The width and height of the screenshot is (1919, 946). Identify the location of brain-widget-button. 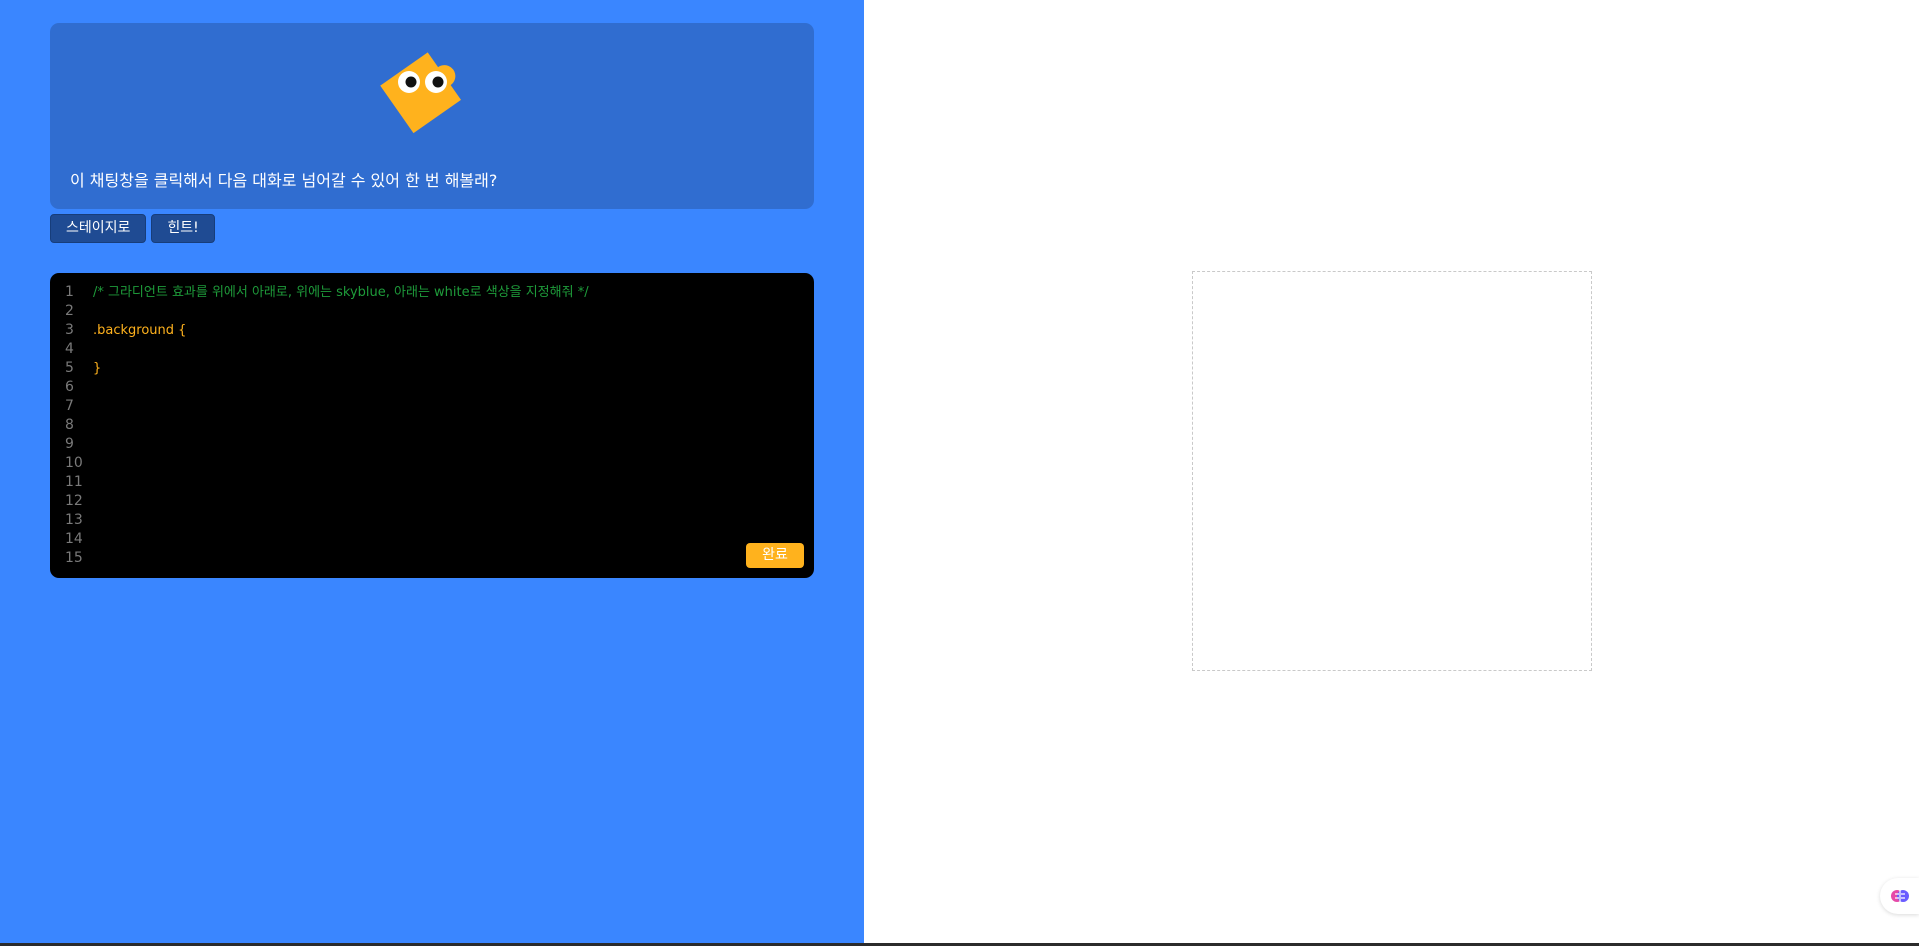
(1899, 896).